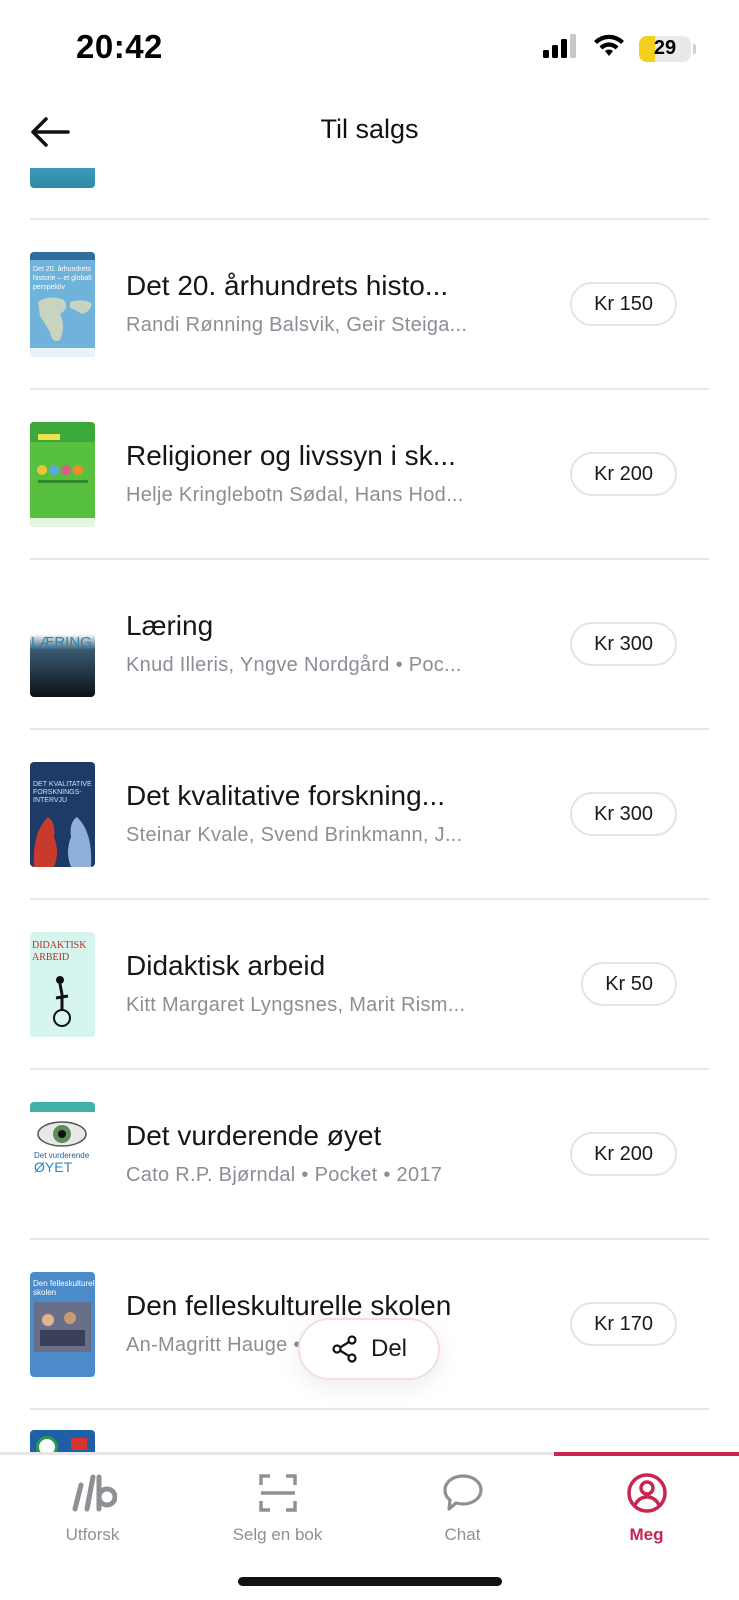 The image size is (739, 1600). I want to click on tab-meg: Meg, so click(646, 1505).